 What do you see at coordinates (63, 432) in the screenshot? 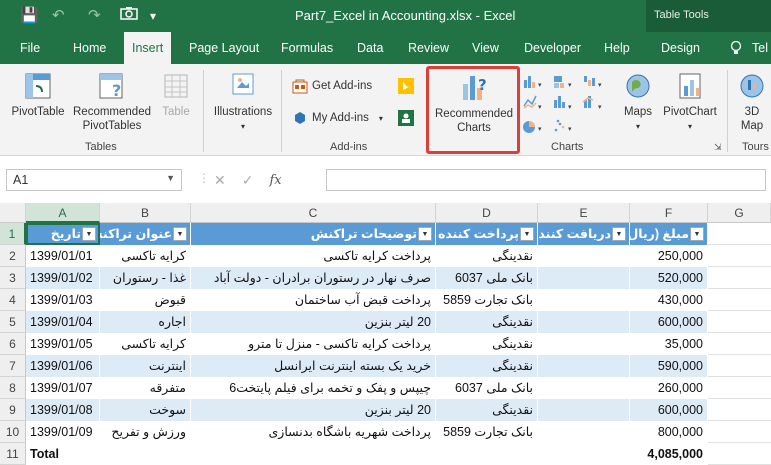
I see `table-cell-date: 1399/01/09` at bounding box center [63, 432].